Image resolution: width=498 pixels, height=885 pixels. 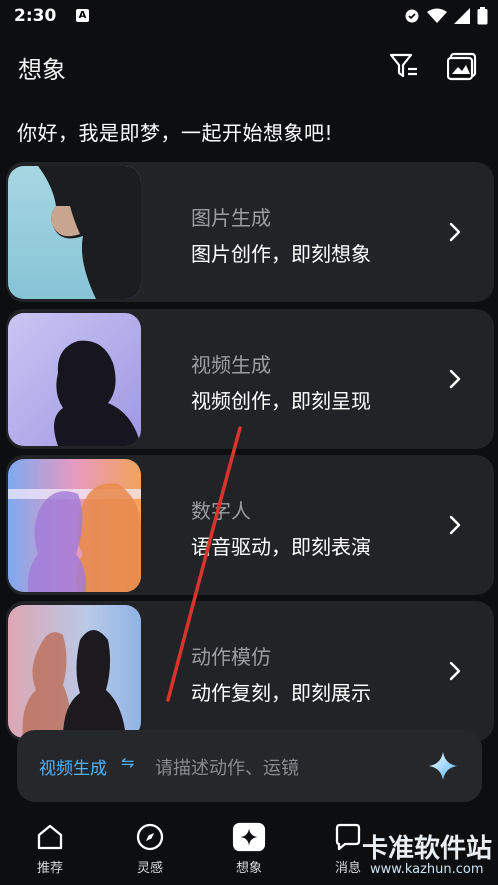 I want to click on card-title: 视频生成, so click(x=231, y=365).